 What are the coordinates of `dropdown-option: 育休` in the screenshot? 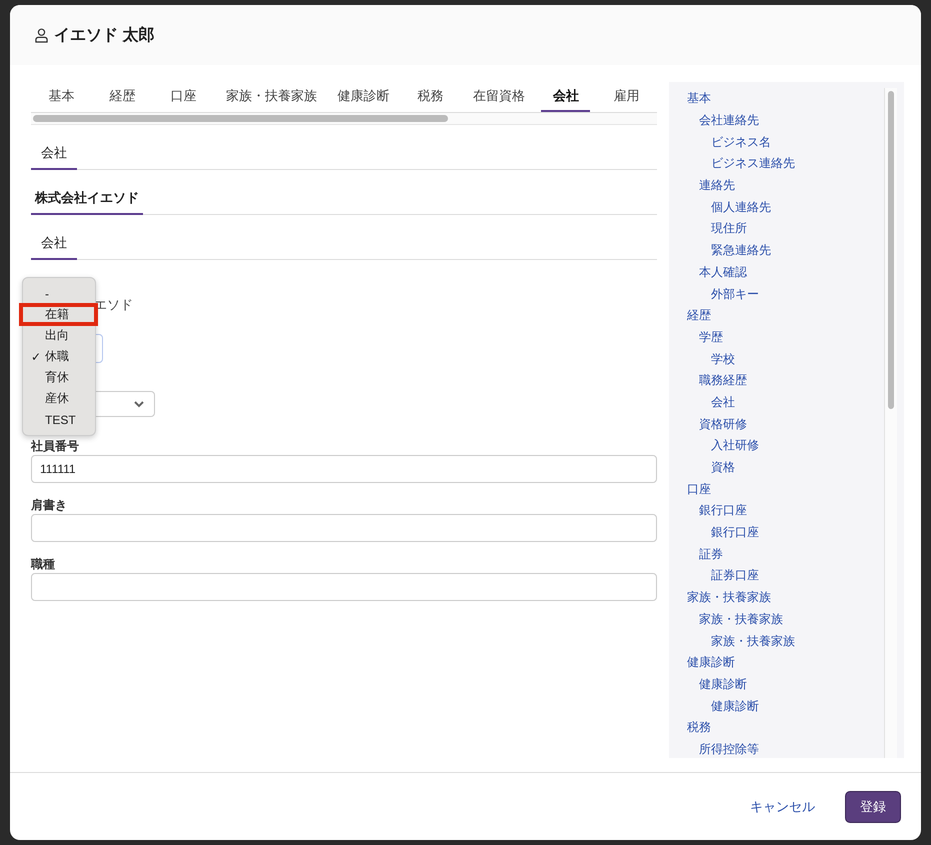 It's located at (59, 377).